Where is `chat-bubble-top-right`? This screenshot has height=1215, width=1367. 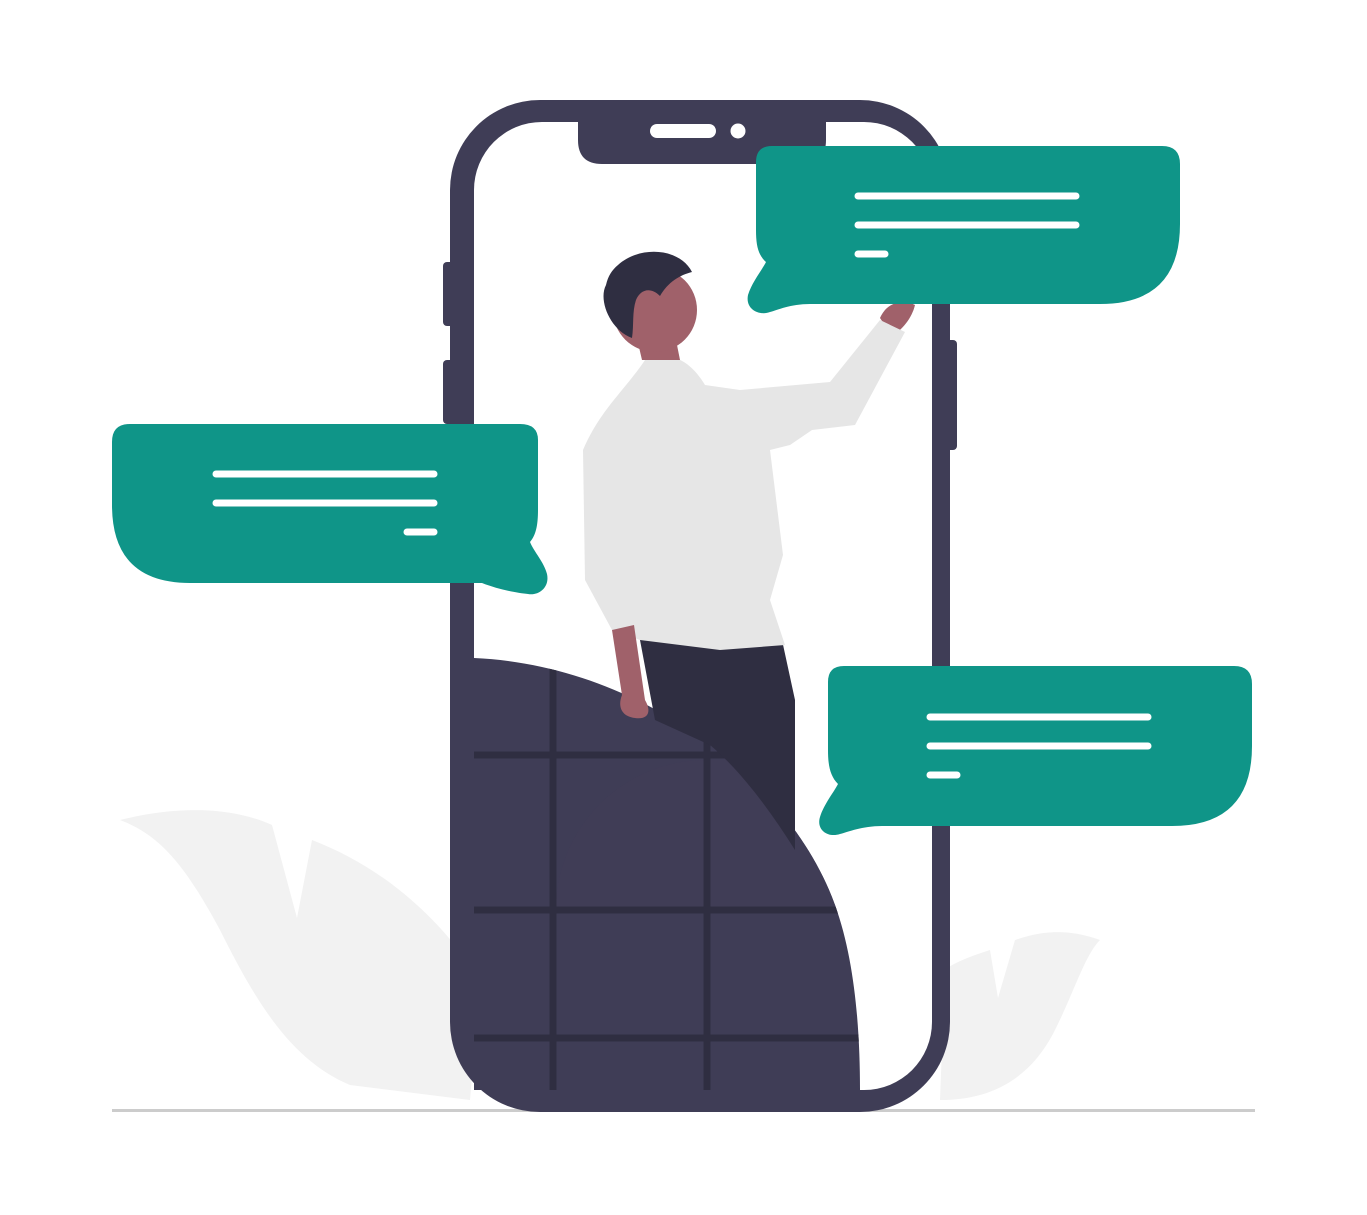 chat-bubble-top-right is located at coordinates (963, 230).